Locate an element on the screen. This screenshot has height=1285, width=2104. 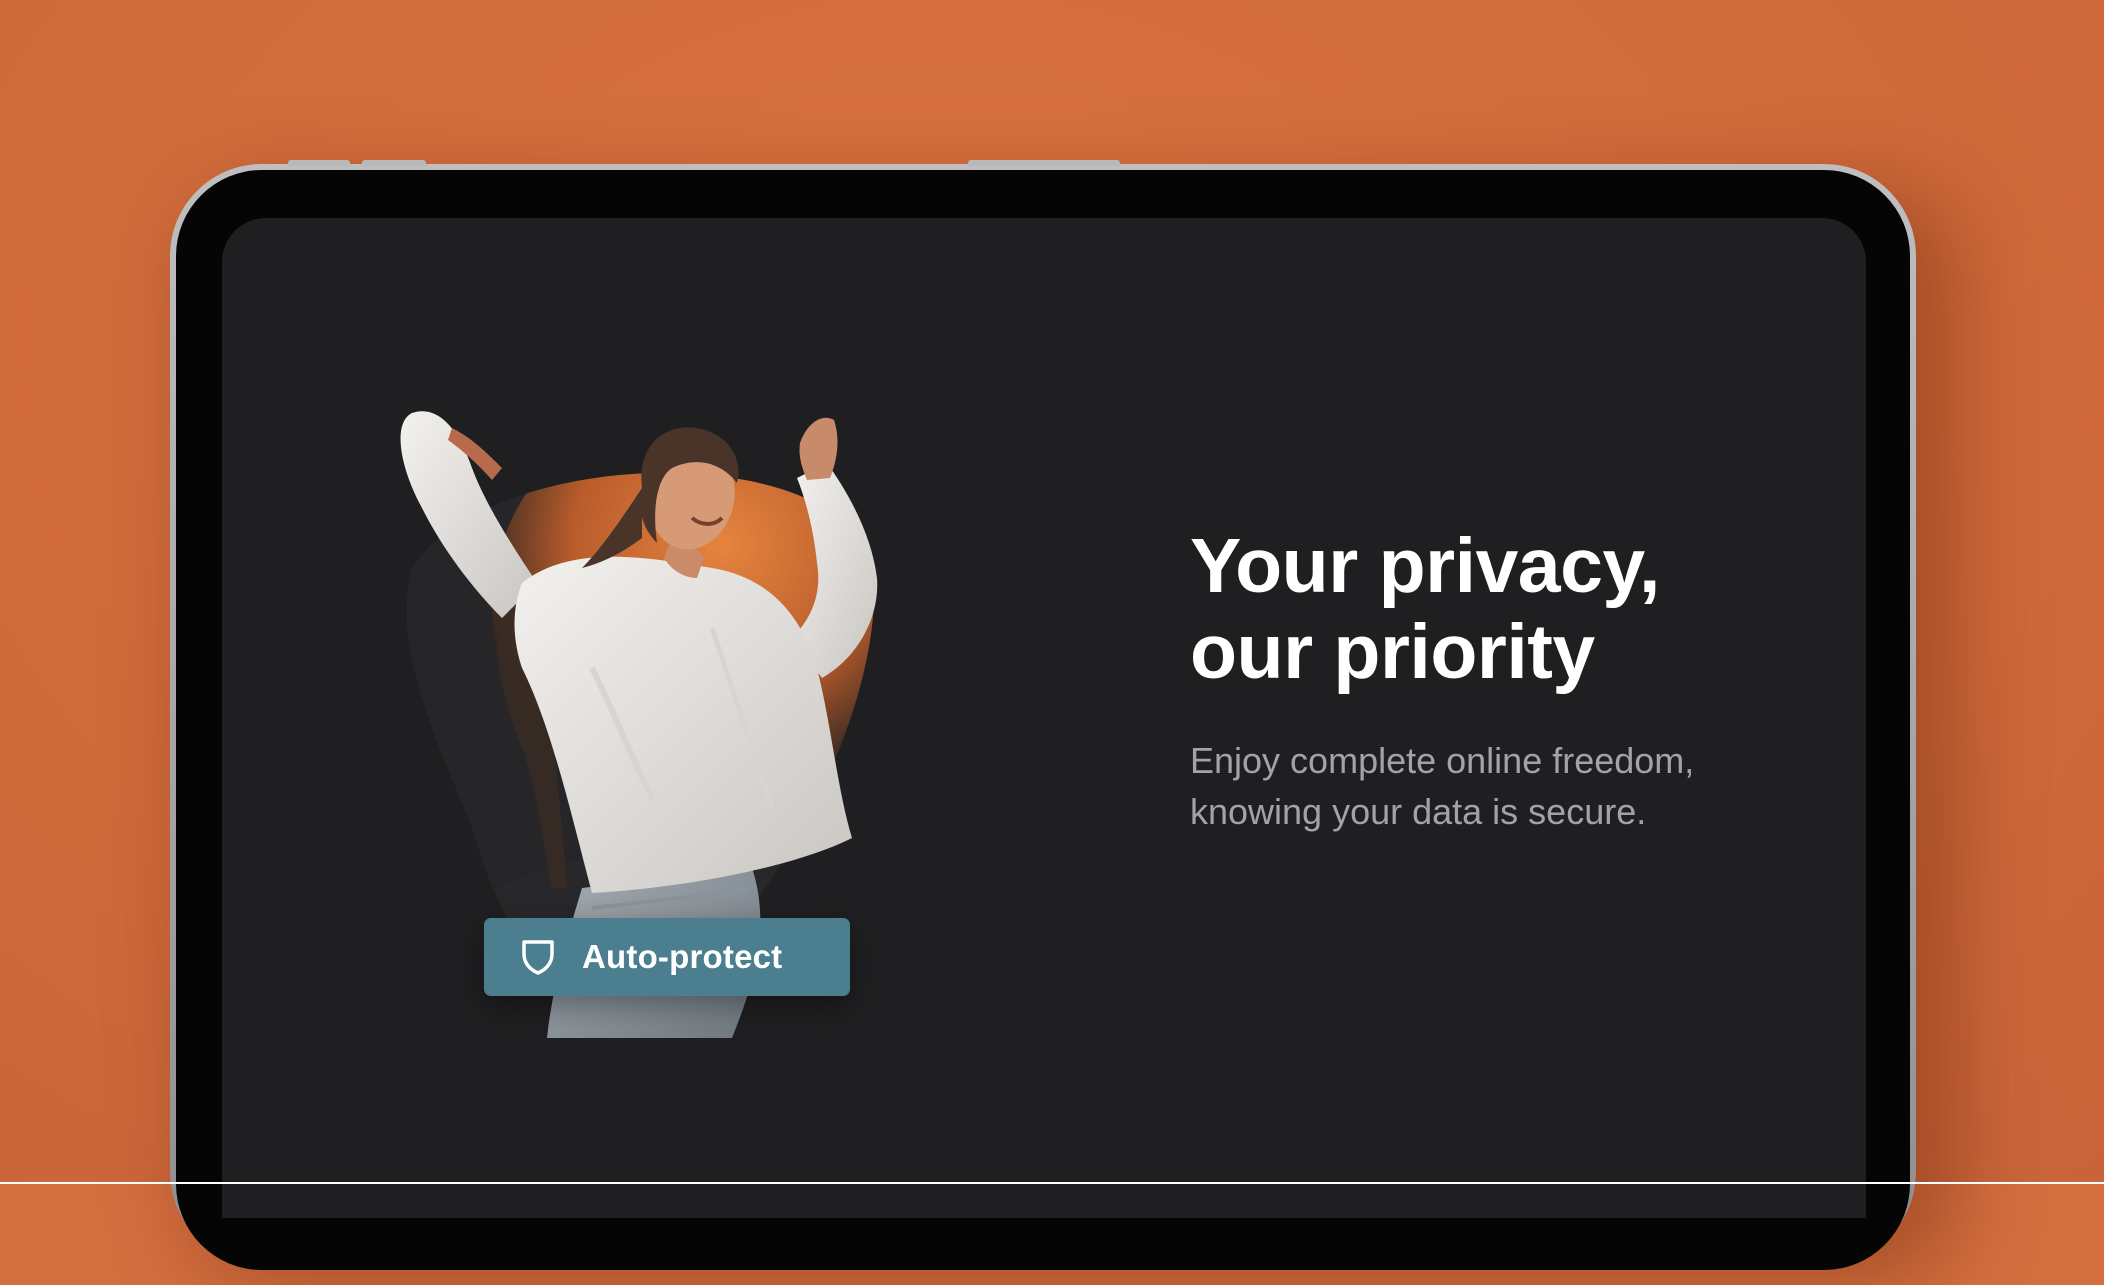
headline: Your privacy, our priority is located at coordinates (1510, 609).